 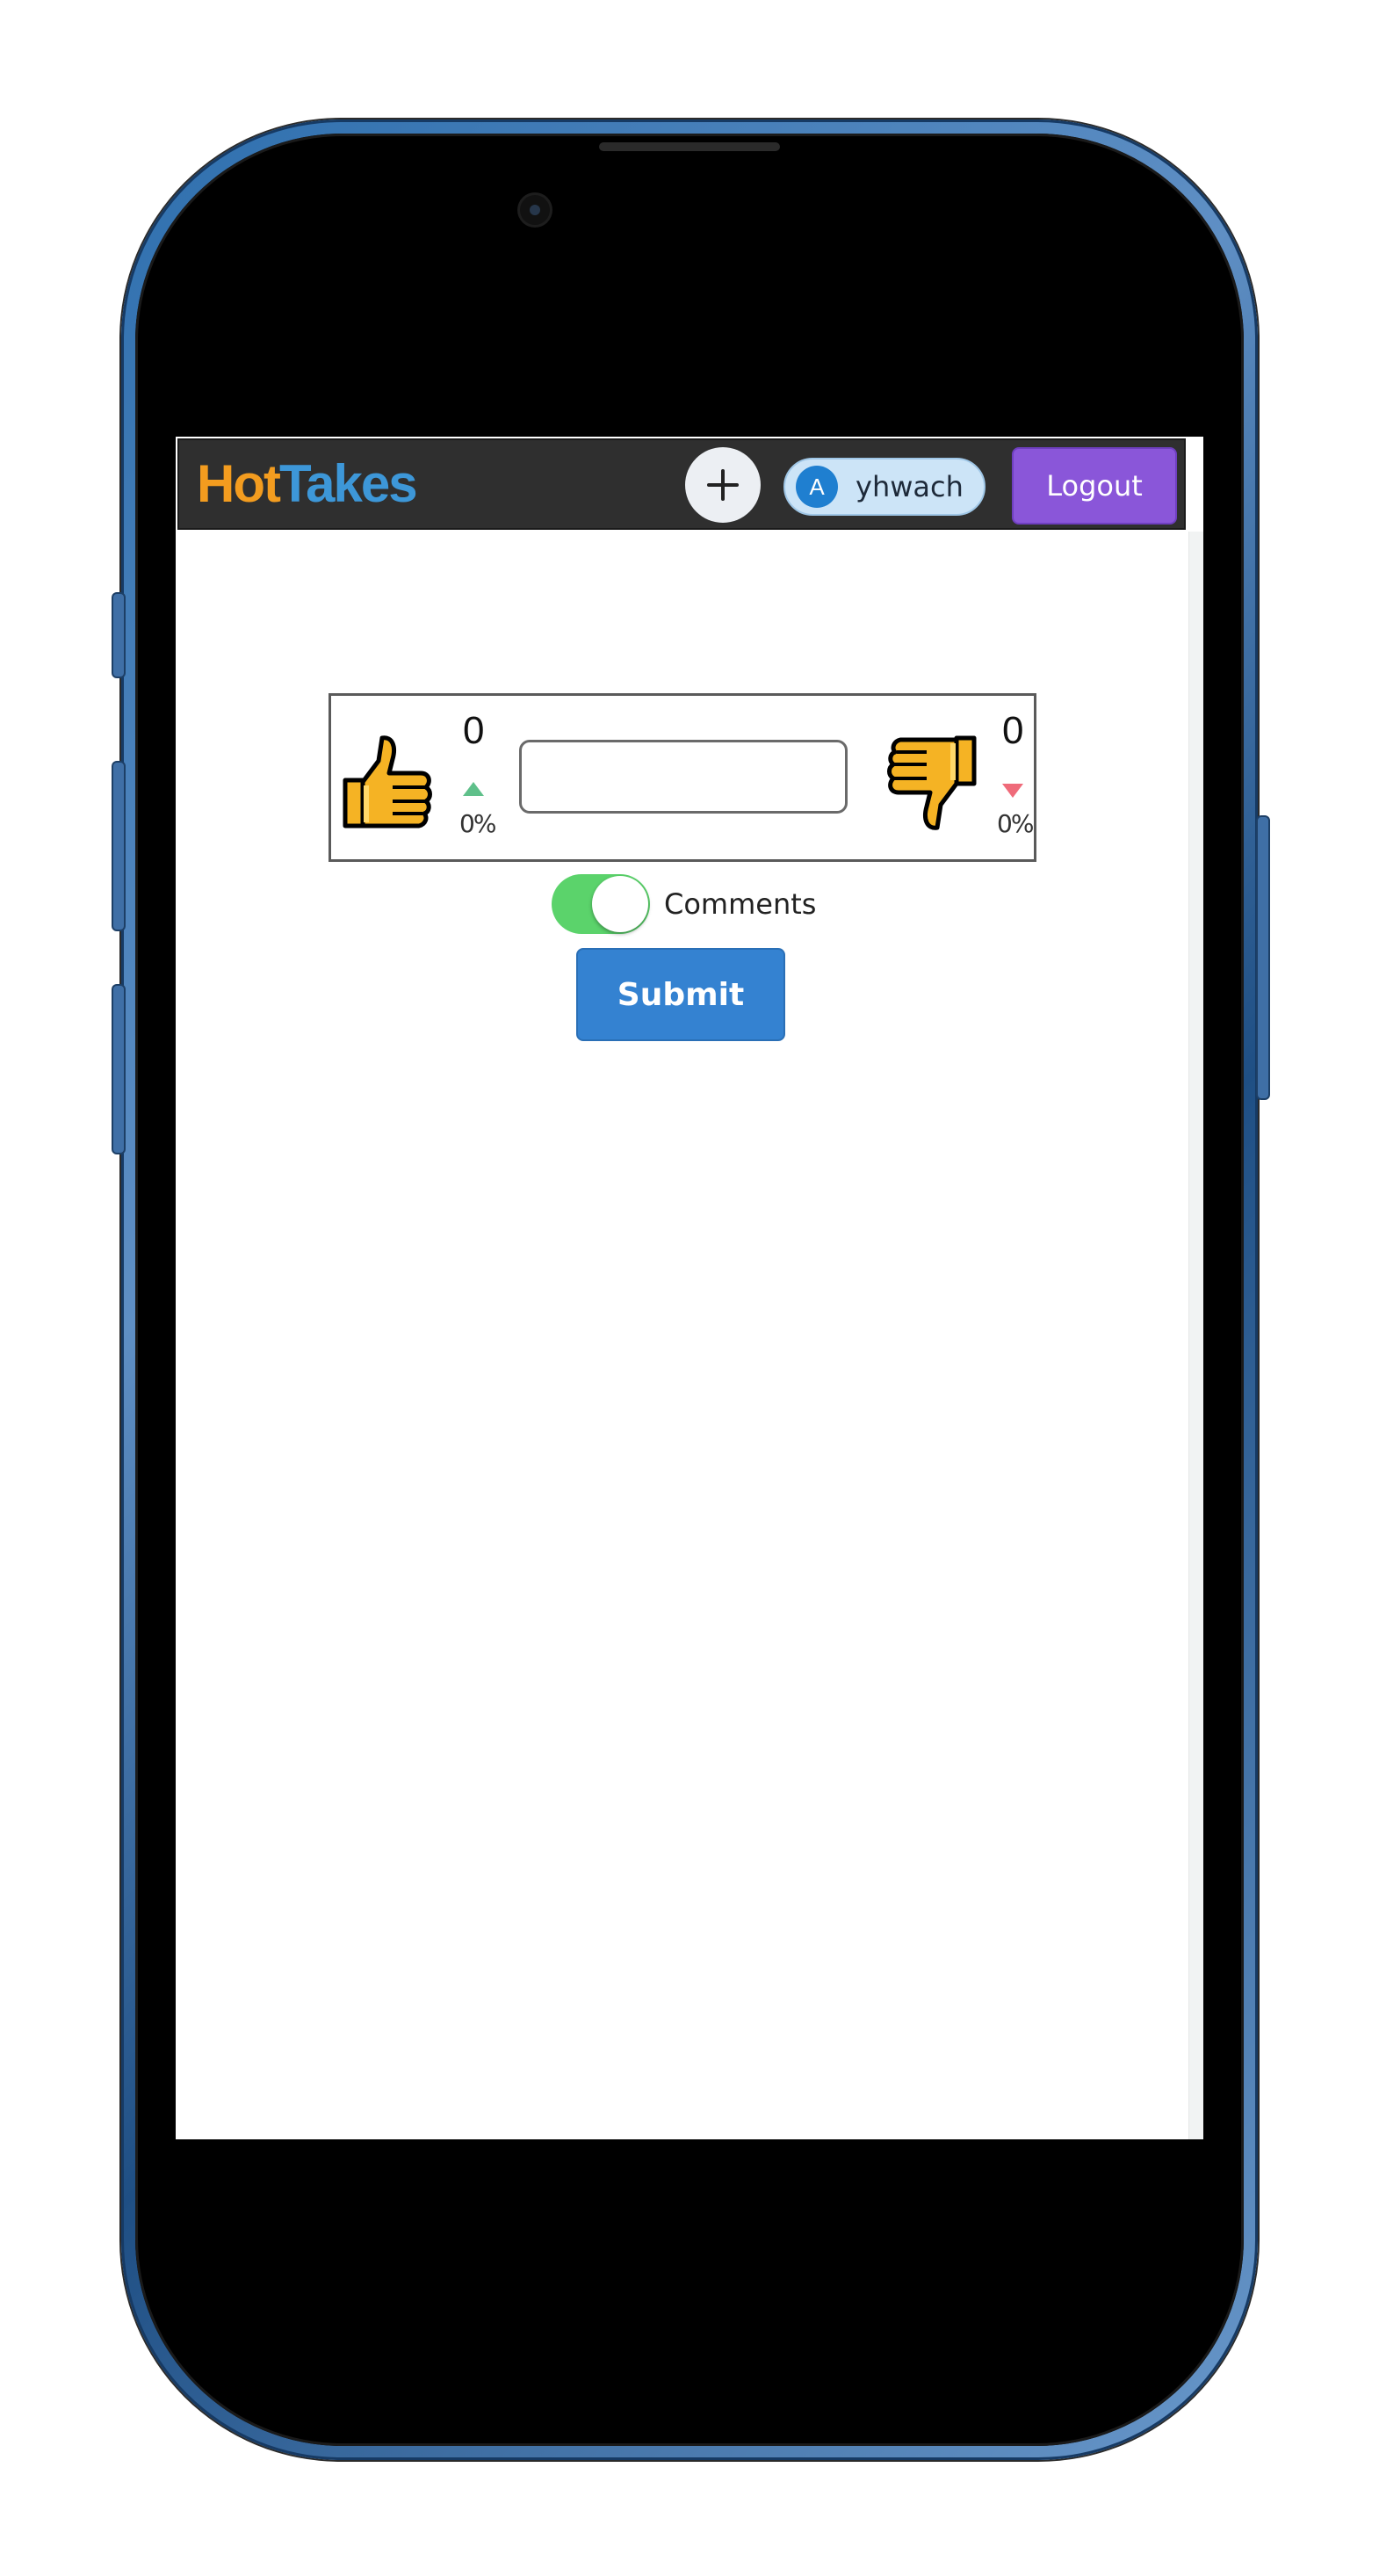 I want to click on add-take-button, so click(x=723, y=485).